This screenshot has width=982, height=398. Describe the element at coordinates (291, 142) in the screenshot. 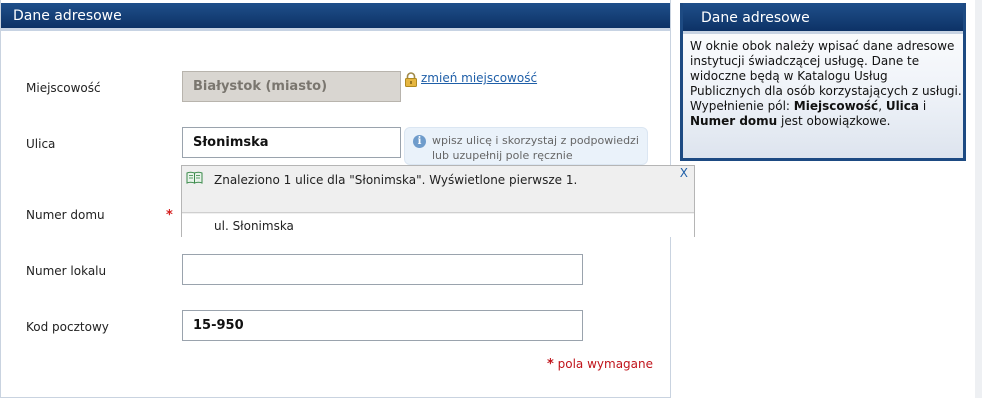

I see `street-input` at that location.